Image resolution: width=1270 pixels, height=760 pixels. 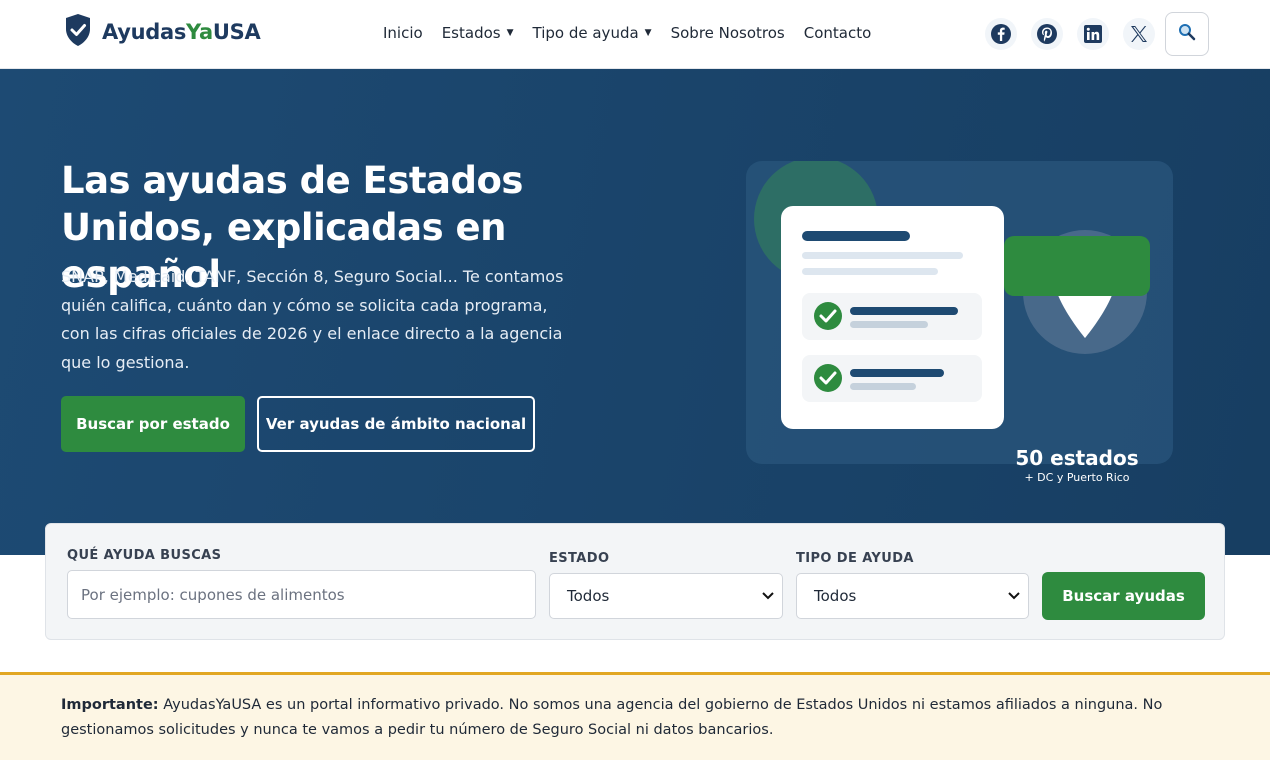 What do you see at coordinates (585, 33) in the screenshot?
I see `nav-label: Tipo de ayuda` at bounding box center [585, 33].